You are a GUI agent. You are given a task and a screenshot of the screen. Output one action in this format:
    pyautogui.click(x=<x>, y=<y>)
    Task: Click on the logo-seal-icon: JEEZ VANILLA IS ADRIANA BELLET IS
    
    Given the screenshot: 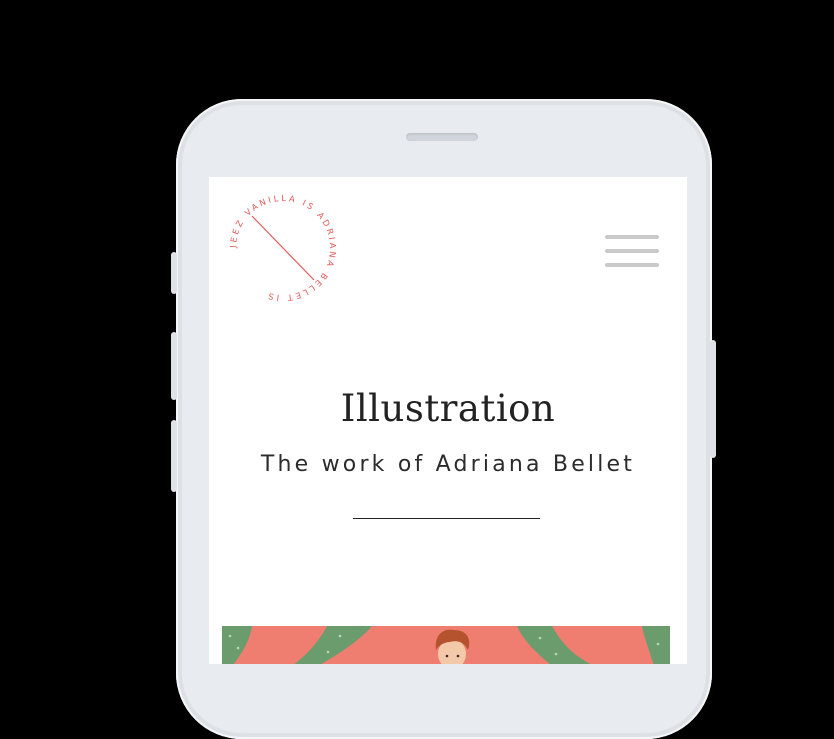 What is the action you would take?
    pyautogui.click(x=282, y=248)
    